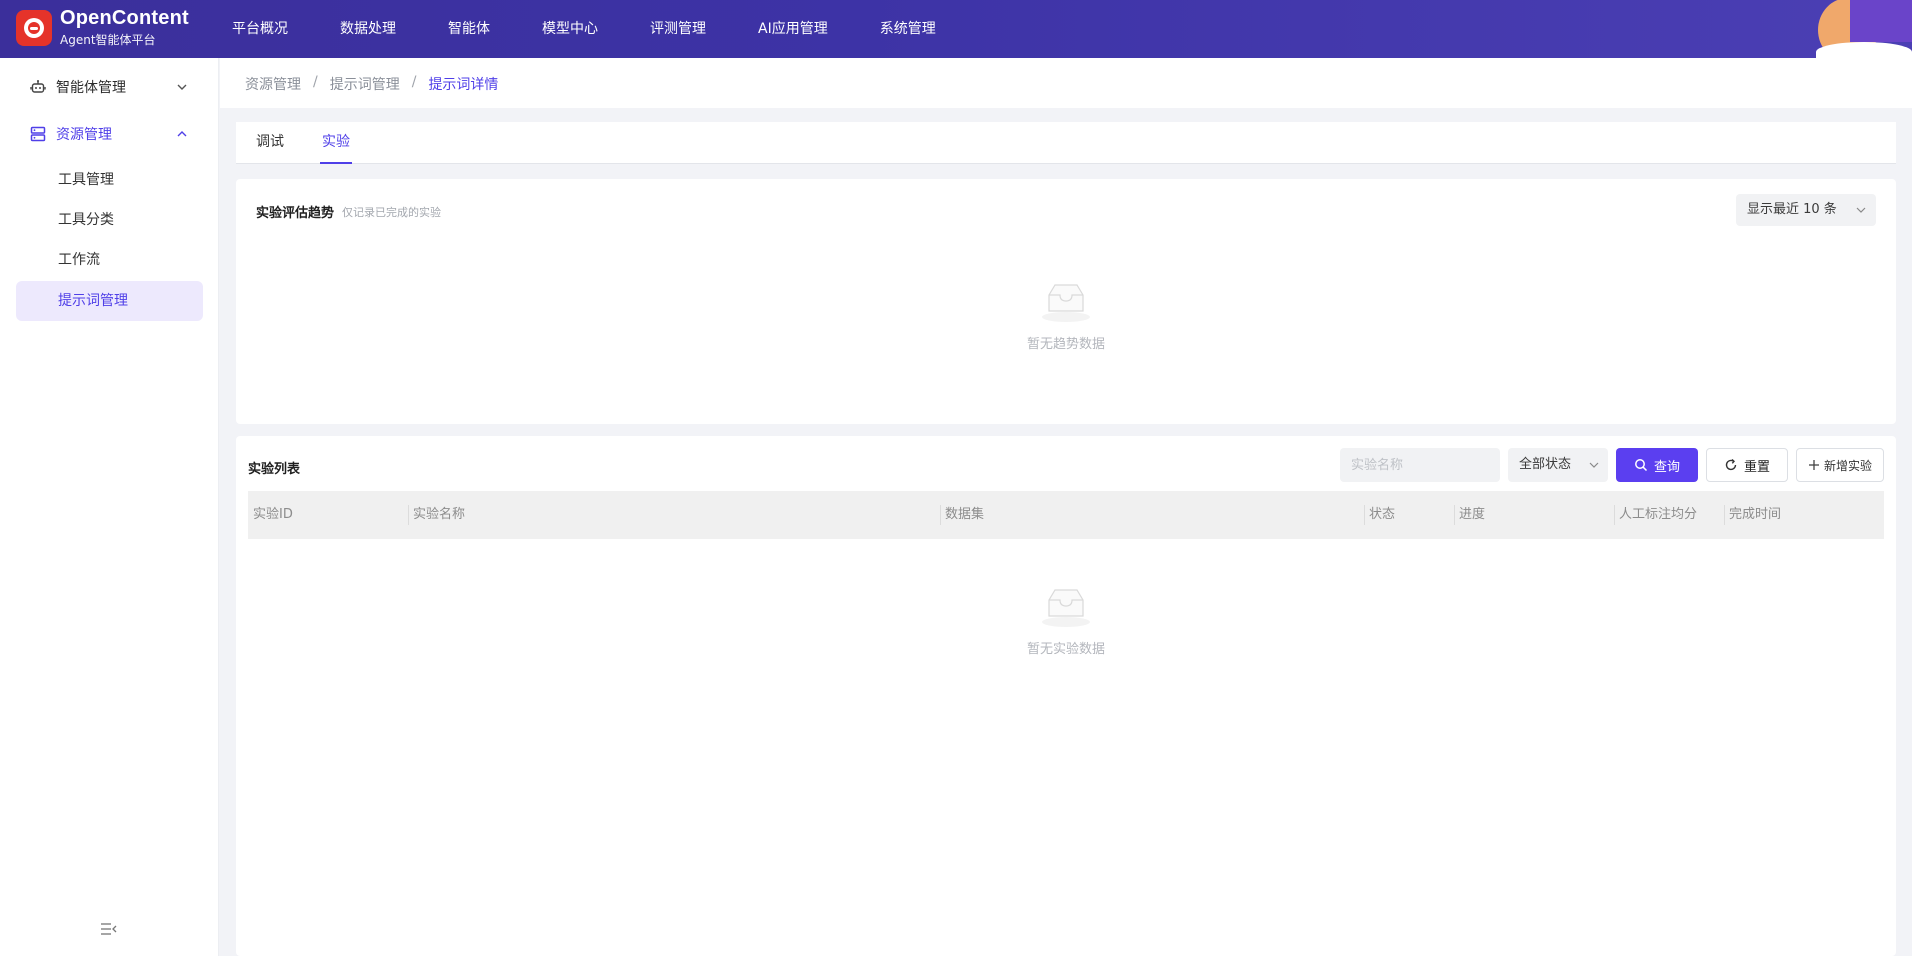 The width and height of the screenshot is (1912, 956). What do you see at coordinates (108, 40) in the screenshot?
I see `brand-subtitle: Agent智能体平台` at bounding box center [108, 40].